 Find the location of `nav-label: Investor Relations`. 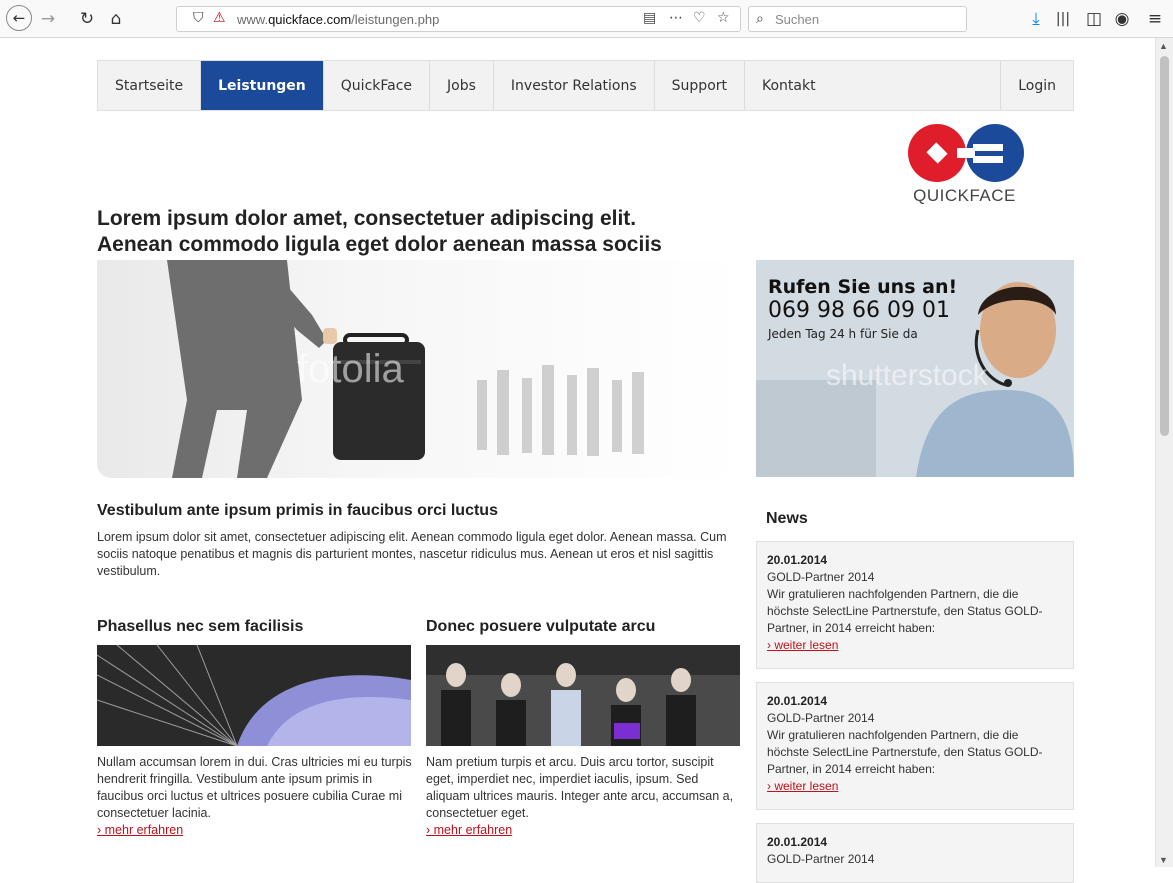

nav-label: Investor Relations is located at coordinates (573, 85).